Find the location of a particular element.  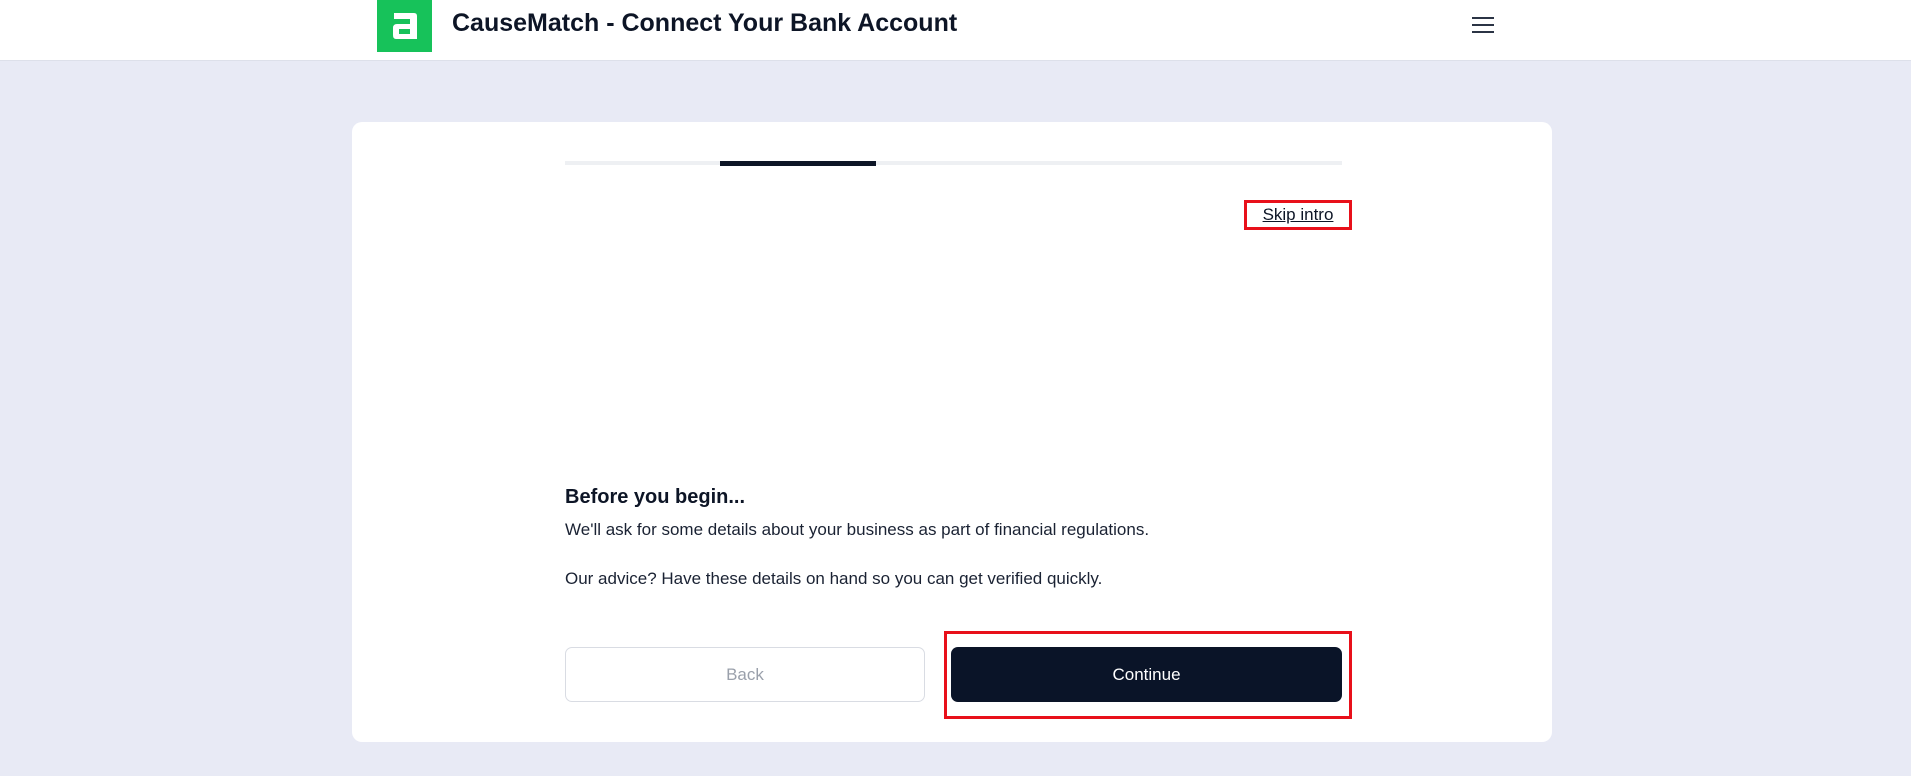

brand-logo is located at coordinates (404, 26).